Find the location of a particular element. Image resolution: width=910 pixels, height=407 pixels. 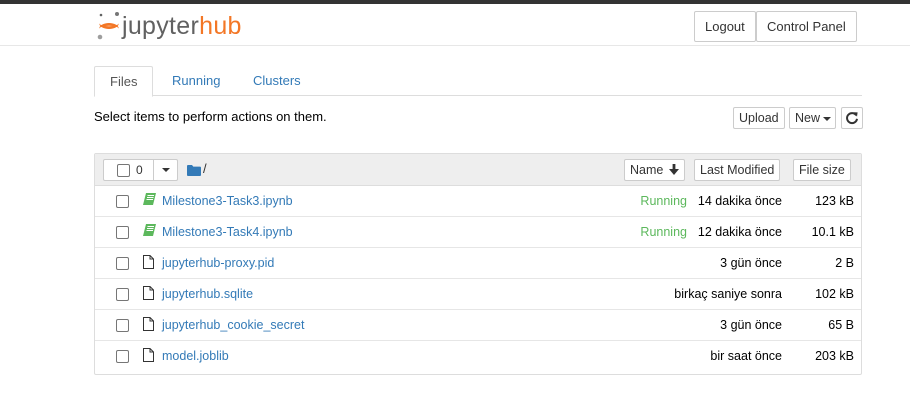

header: jupyterhub Logout Control Panel is located at coordinates (455, 25).